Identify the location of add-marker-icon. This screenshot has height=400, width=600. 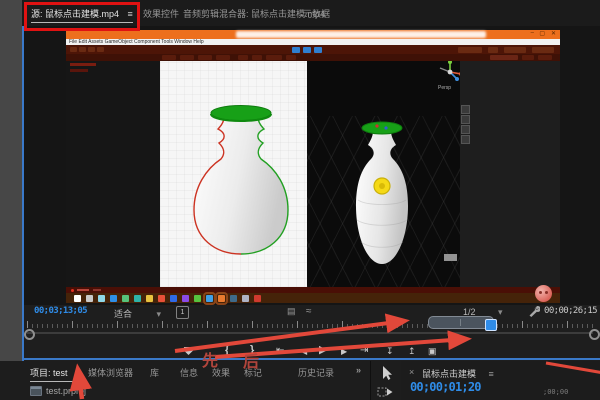
(188, 351).